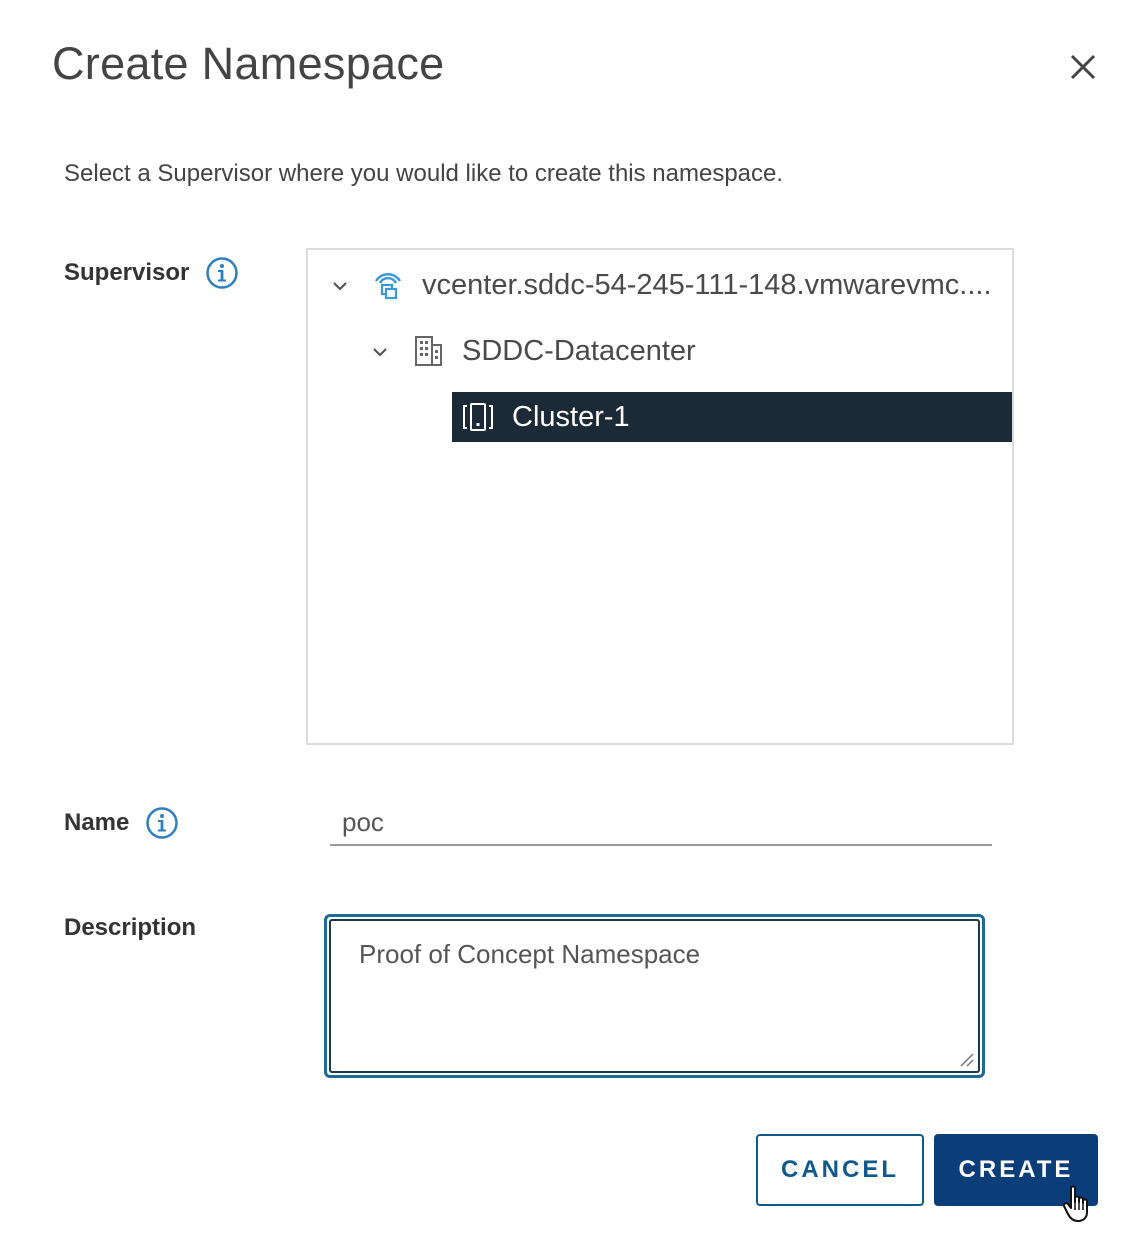  I want to click on tree-item-datacenter: SDDC-Datacenter, so click(688, 351).